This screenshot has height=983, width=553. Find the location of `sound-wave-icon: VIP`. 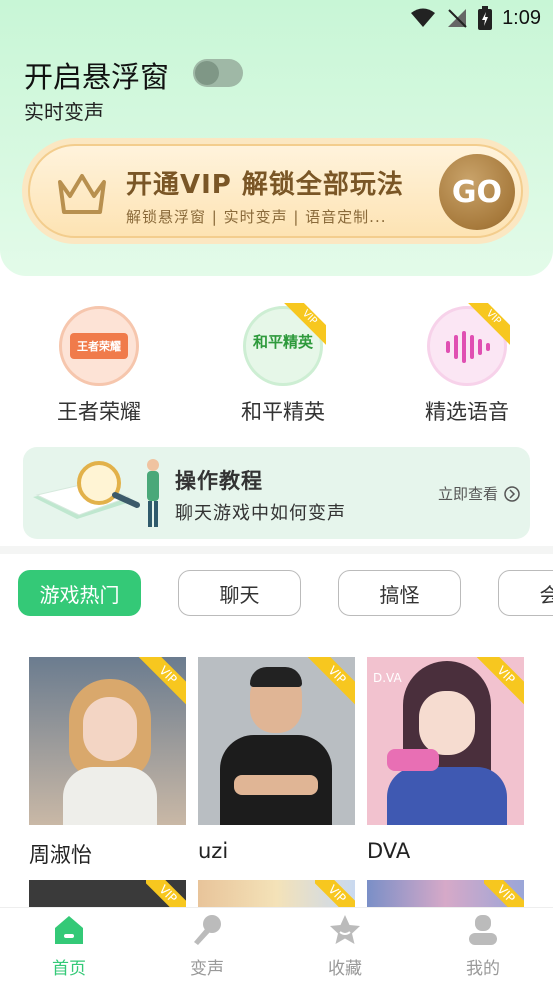

sound-wave-icon: VIP is located at coordinates (468, 344).